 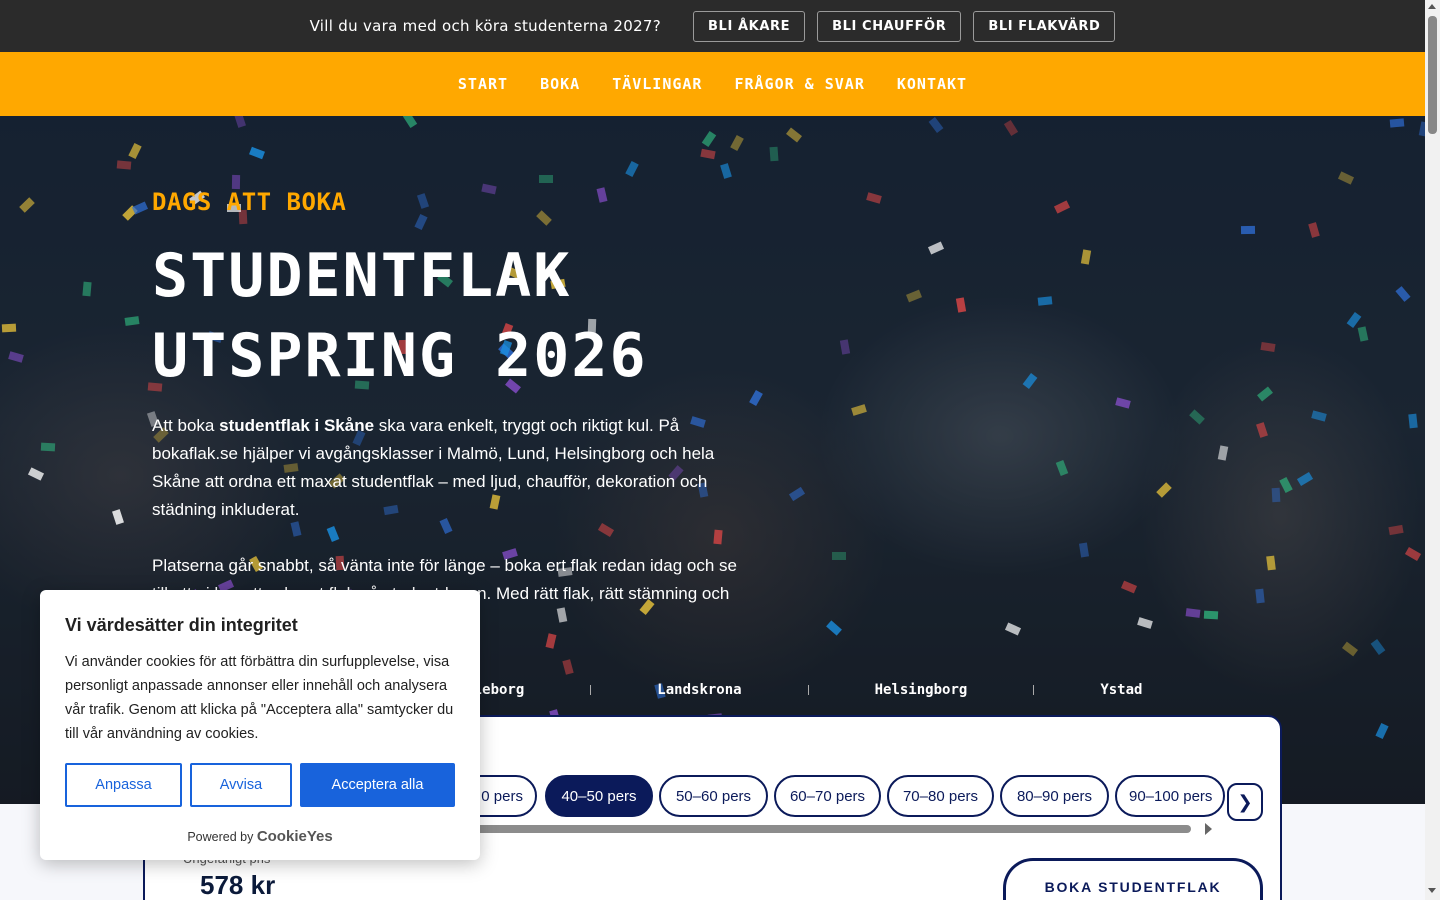 What do you see at coordinates (123, 785) in the screenshot?
I see `cookie-customize-button: Anpassa` at bounding box center [123, 785].